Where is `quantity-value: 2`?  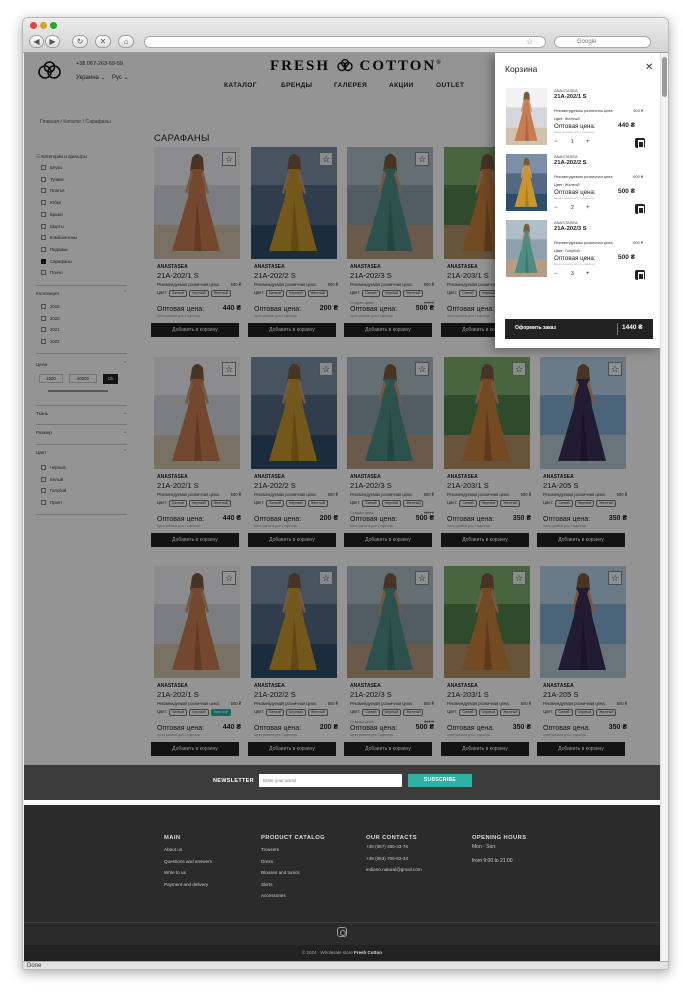 quantity-value: 2 is located at coordinates (572, 208).